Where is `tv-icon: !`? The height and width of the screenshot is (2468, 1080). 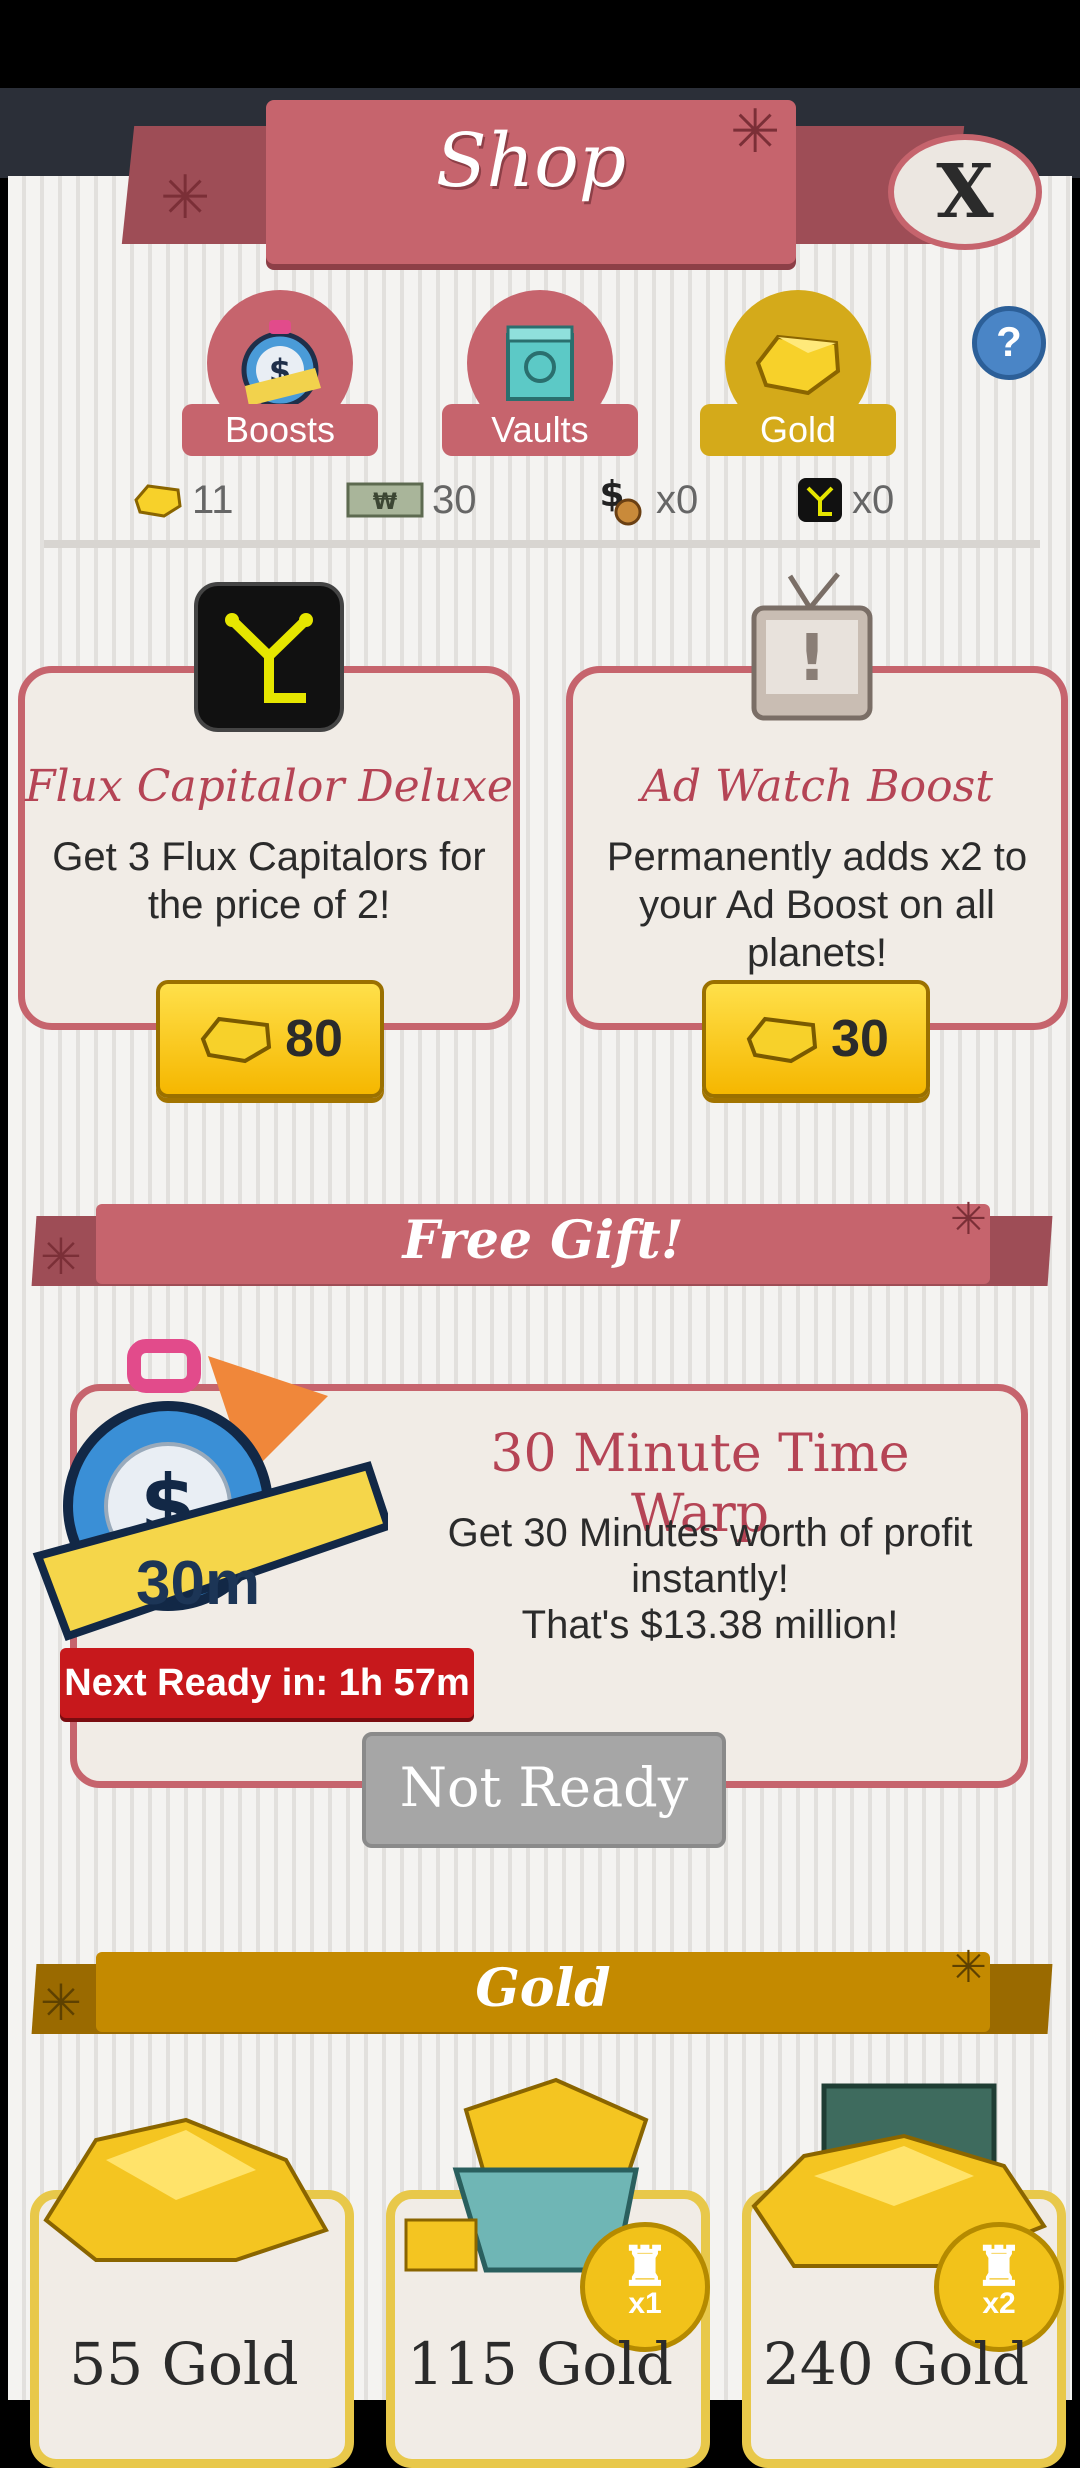 tv-icon: ! is located at coordinates (812, 652).